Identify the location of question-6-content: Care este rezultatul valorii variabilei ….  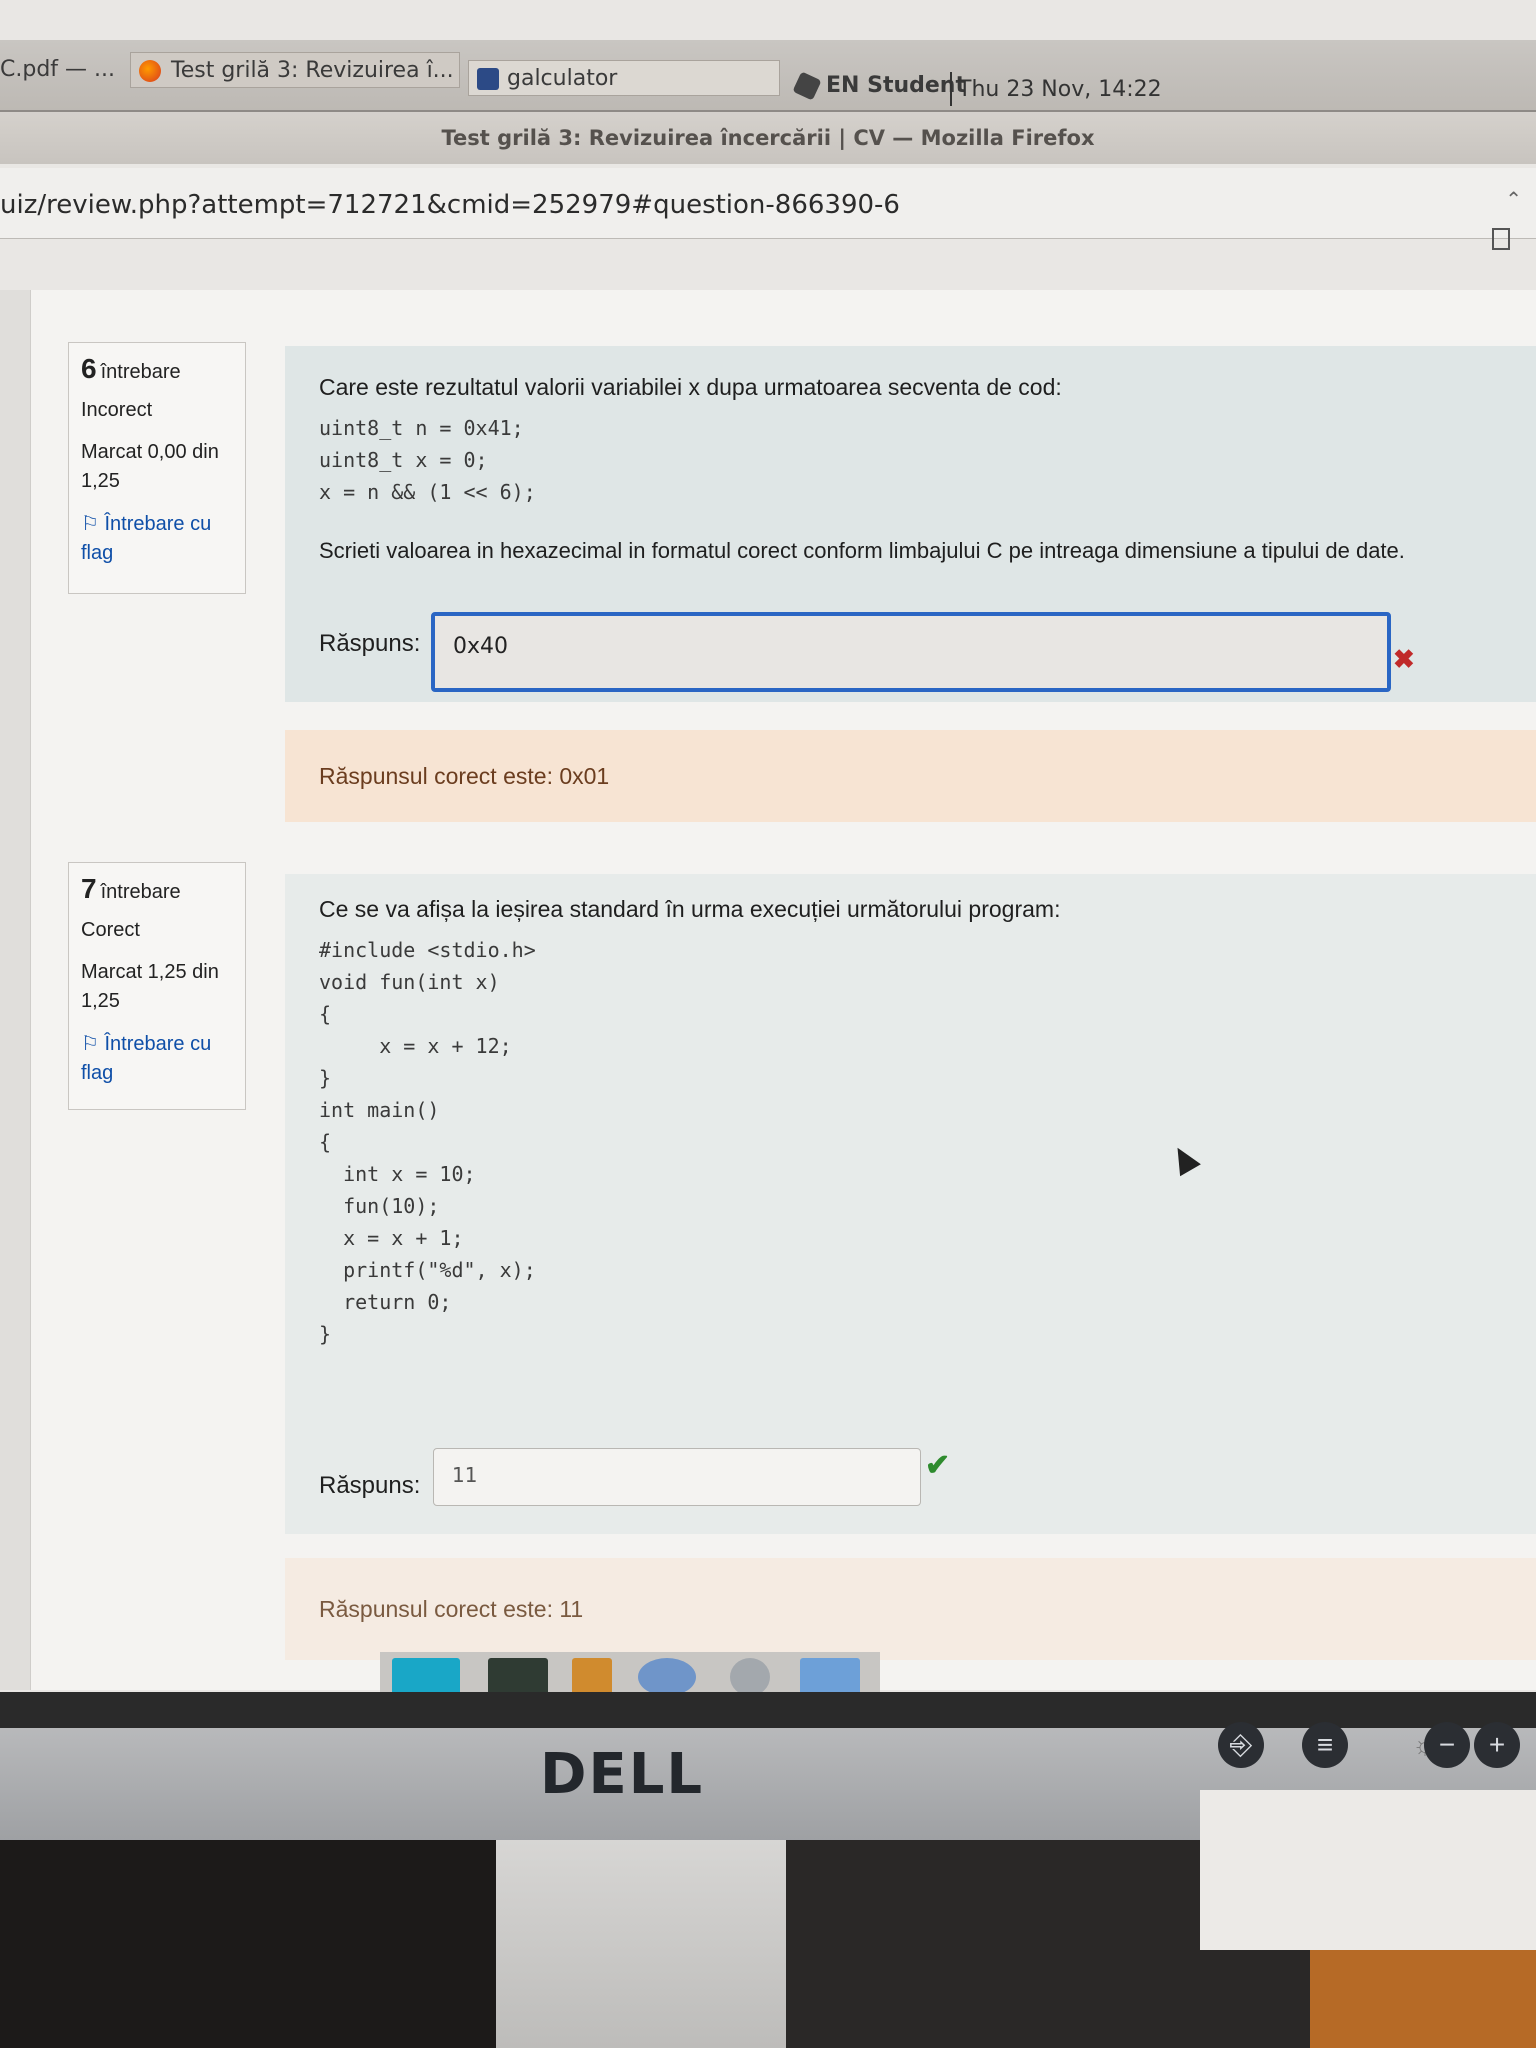
(910, 524).